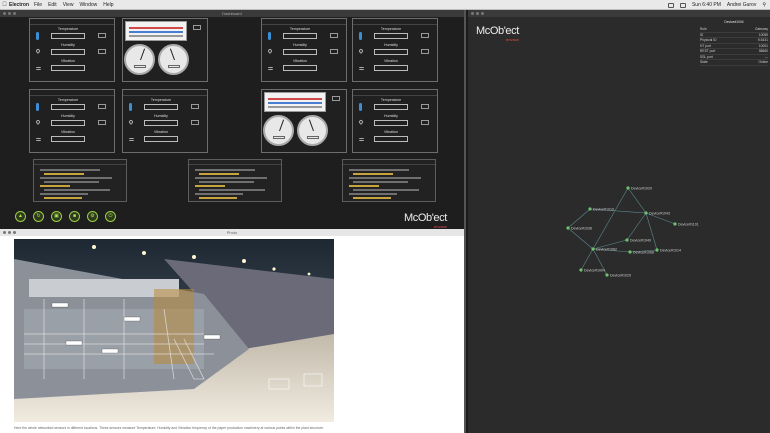  Describe the element at coordinates (682, 5) in the screenshot. I see `wifi-icon` at that location.